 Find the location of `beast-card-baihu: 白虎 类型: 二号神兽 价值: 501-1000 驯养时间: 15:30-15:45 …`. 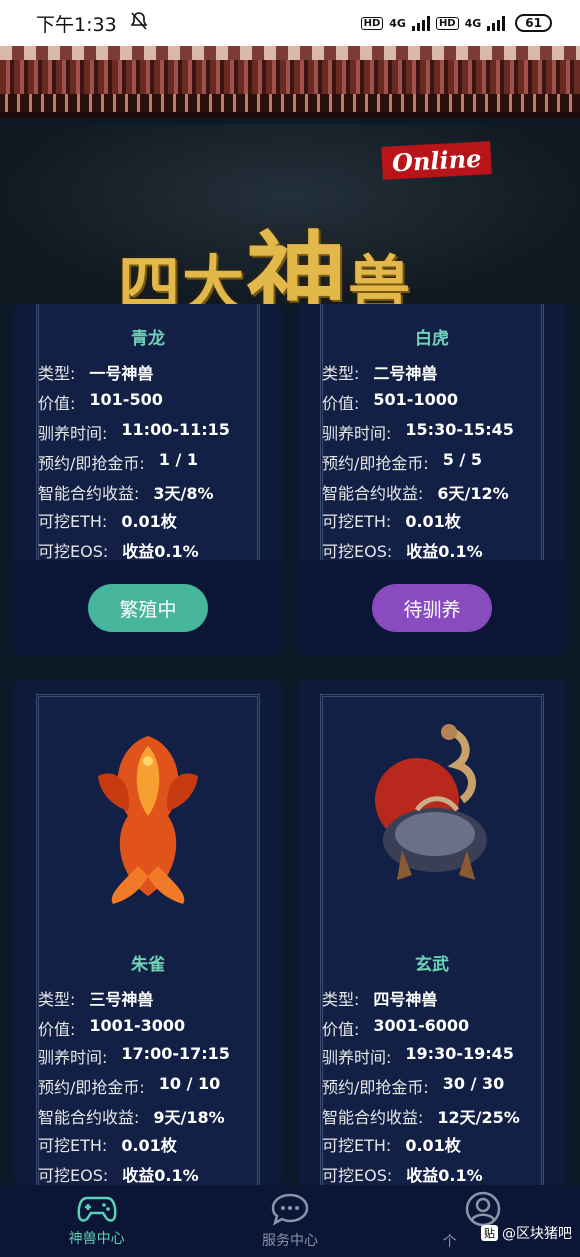

beast-card-baihu: 白虎 类型: 二号神兽 价值: 501-1000 驯养时间: 15:30-15:45 … is located at coordinates (432, 480).